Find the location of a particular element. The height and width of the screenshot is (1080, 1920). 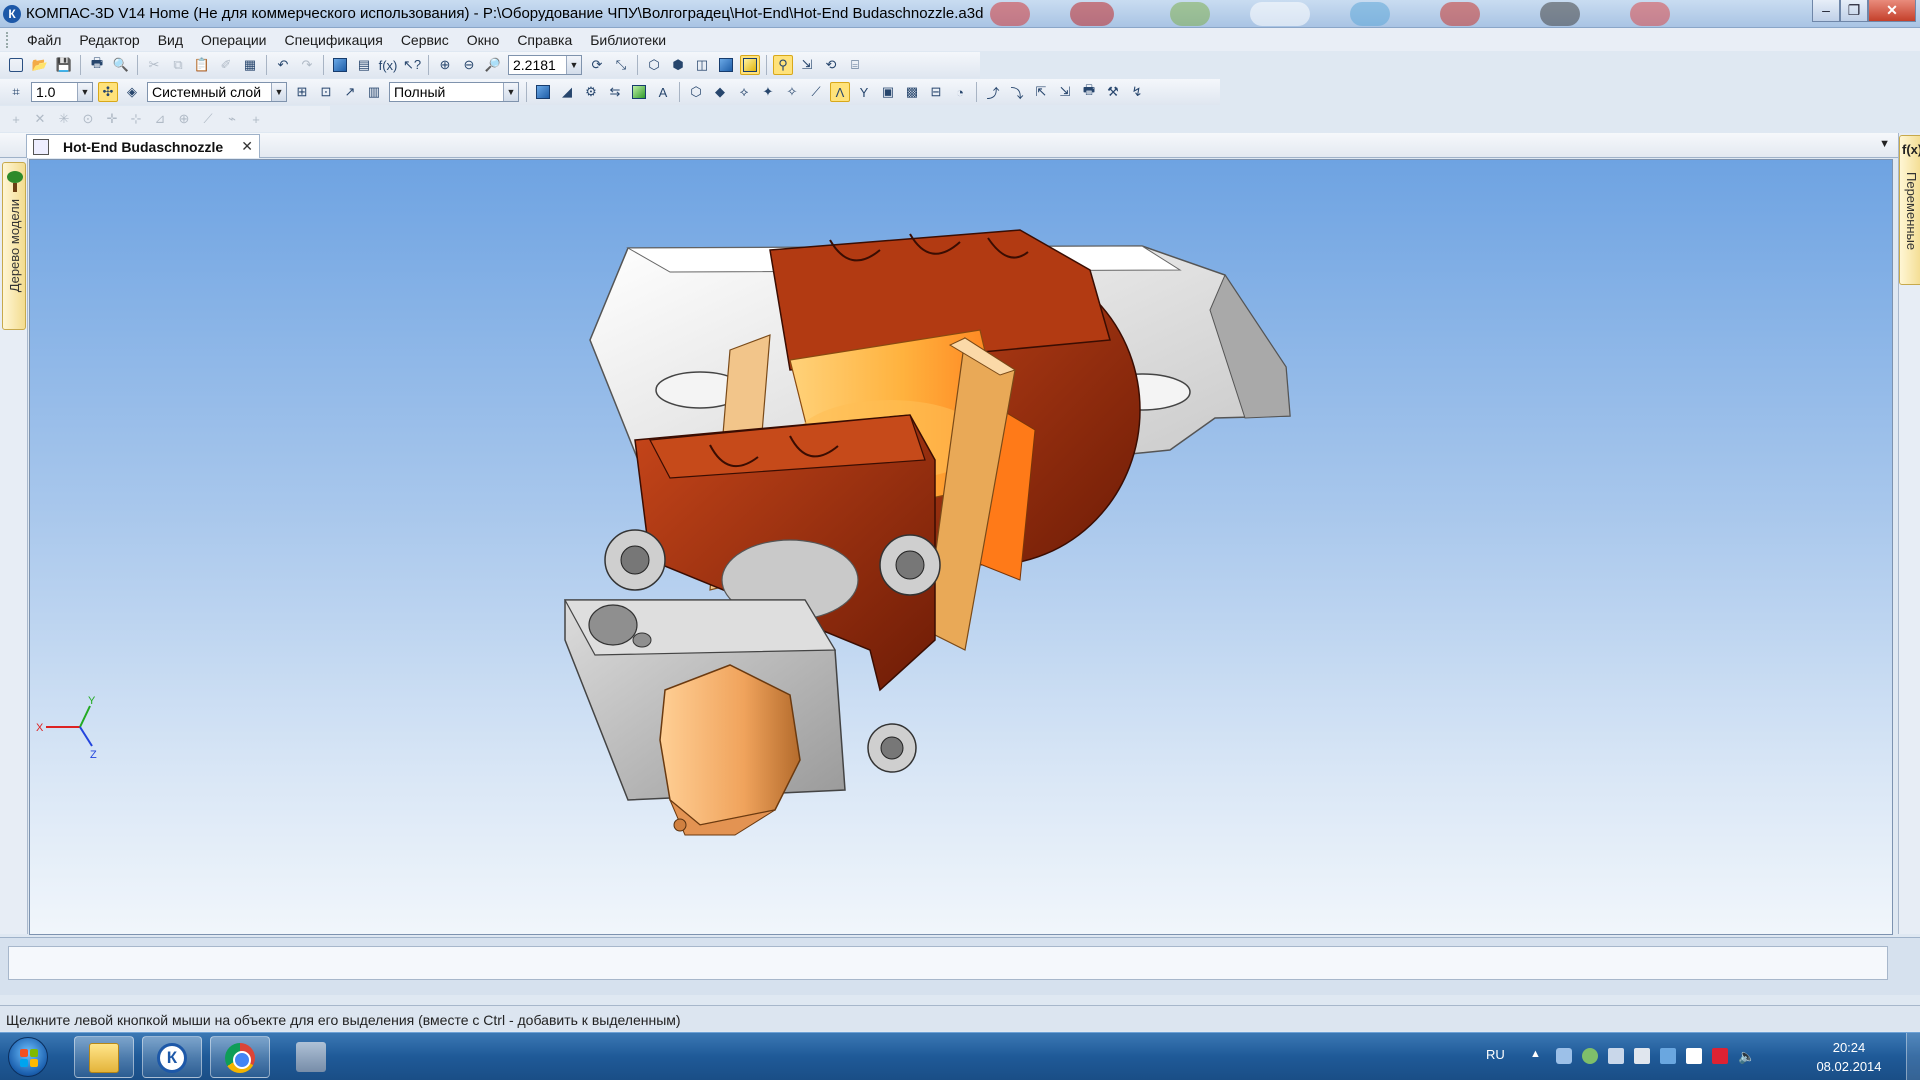

antivirus-icon is located at coordinates (1720, 1056).